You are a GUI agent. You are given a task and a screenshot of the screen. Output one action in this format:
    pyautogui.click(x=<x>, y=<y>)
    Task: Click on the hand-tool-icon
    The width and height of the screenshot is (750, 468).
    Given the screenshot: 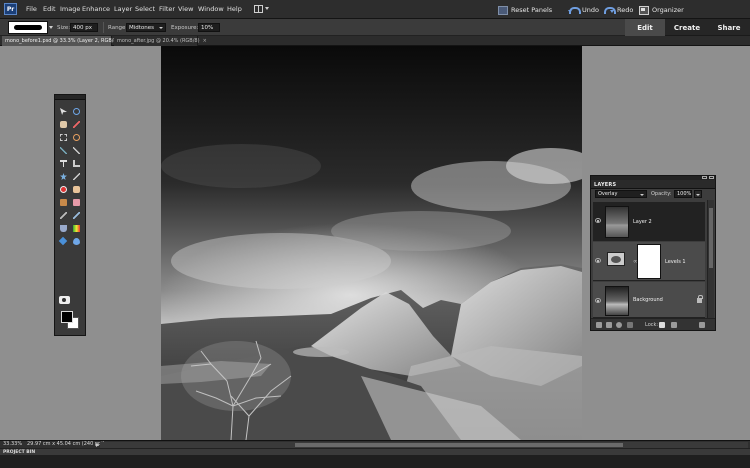 What is the action you would take?
    pyautogui.click(x=63, y=124)
    